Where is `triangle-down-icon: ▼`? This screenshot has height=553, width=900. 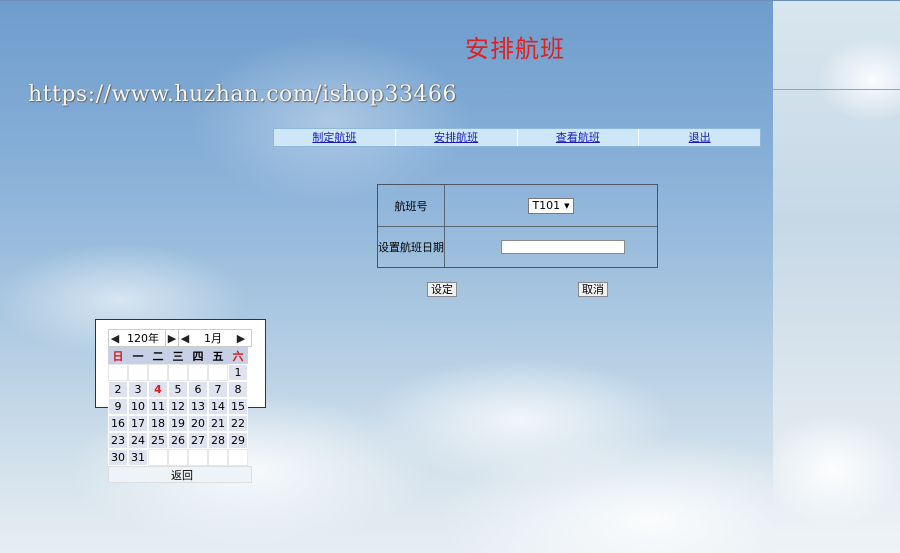 triangle-down-icon: ▼ is located at coordinates (567, 205).